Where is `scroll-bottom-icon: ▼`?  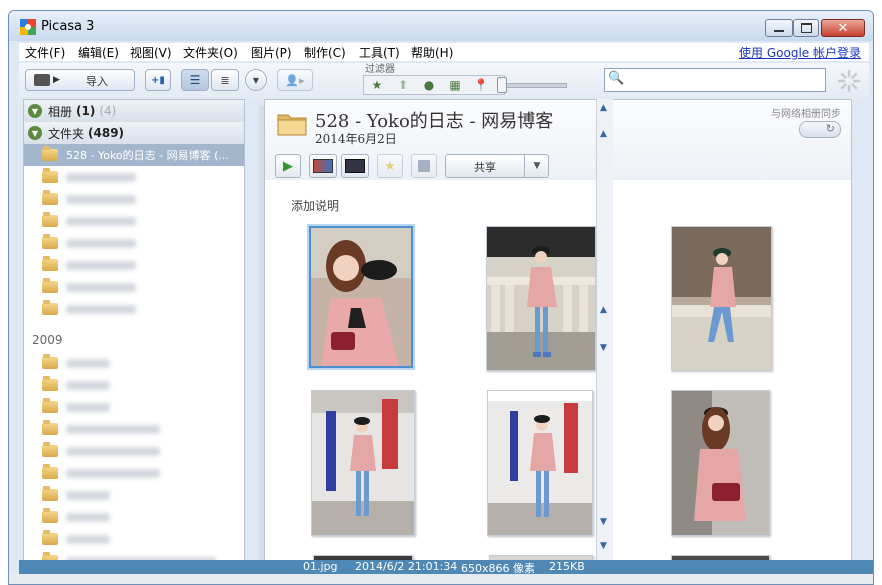
scroll-bottom-icon: ▼ is located at coordinates (603, 546).